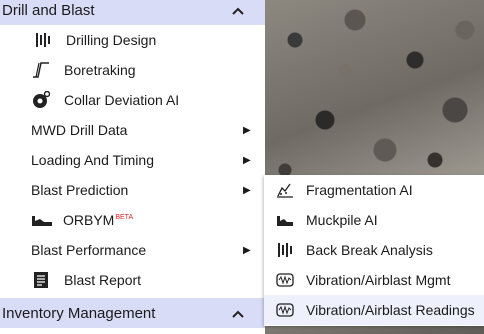  What do you see at coordinates (41, 280) in the screenshot?
I see `report-icon` at bounding box center [41, 280].